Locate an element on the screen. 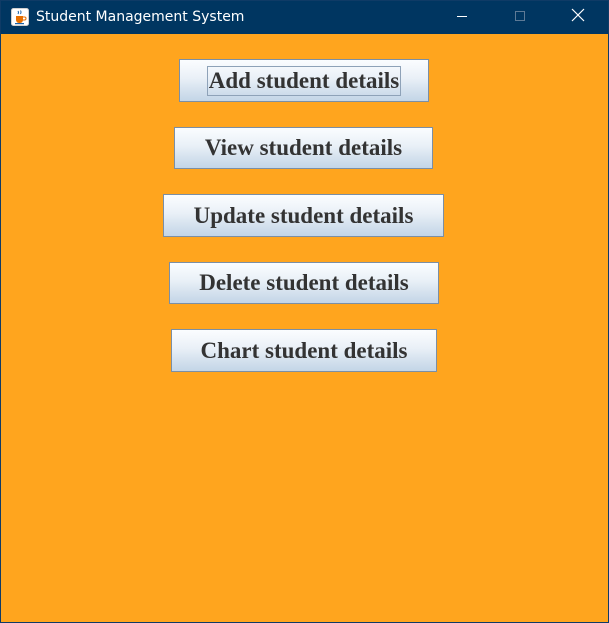 This screenshot has height=623, width=609. window-title: Student Management System is located at coordinates (140, 17).